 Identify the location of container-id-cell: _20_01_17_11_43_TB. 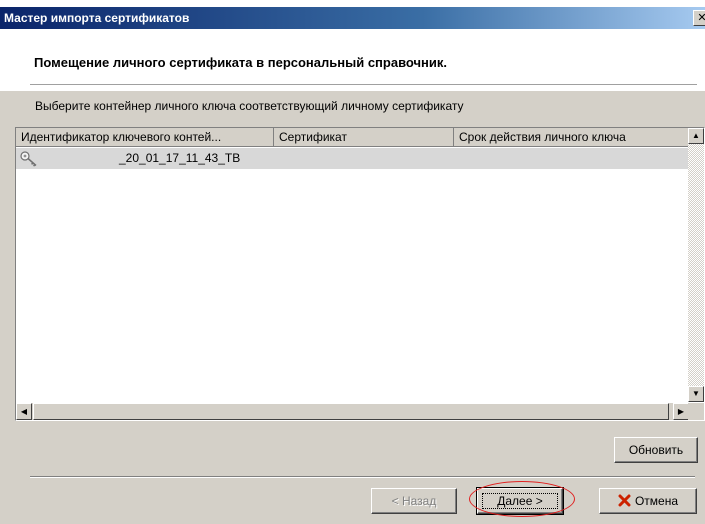
(180, 158).